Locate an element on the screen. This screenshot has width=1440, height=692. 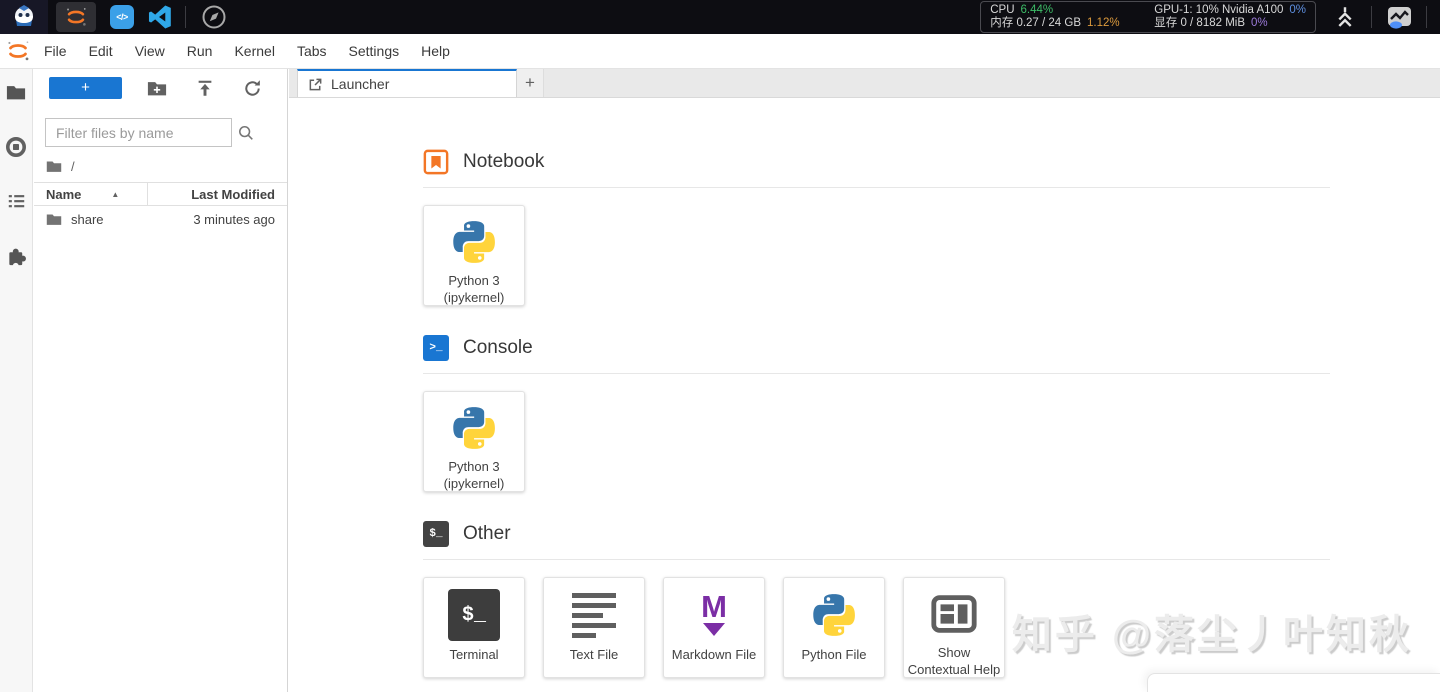
sidebar-tab-extensions is located at coordinates (16, 256).